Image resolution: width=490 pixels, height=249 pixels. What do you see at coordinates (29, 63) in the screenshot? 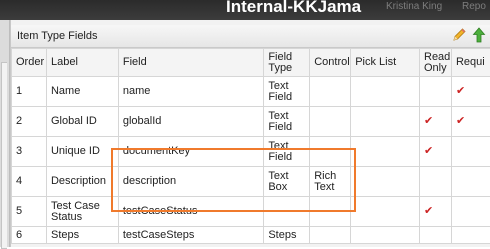
I see `column-header-order: Order` at bounding box center [29, 63].